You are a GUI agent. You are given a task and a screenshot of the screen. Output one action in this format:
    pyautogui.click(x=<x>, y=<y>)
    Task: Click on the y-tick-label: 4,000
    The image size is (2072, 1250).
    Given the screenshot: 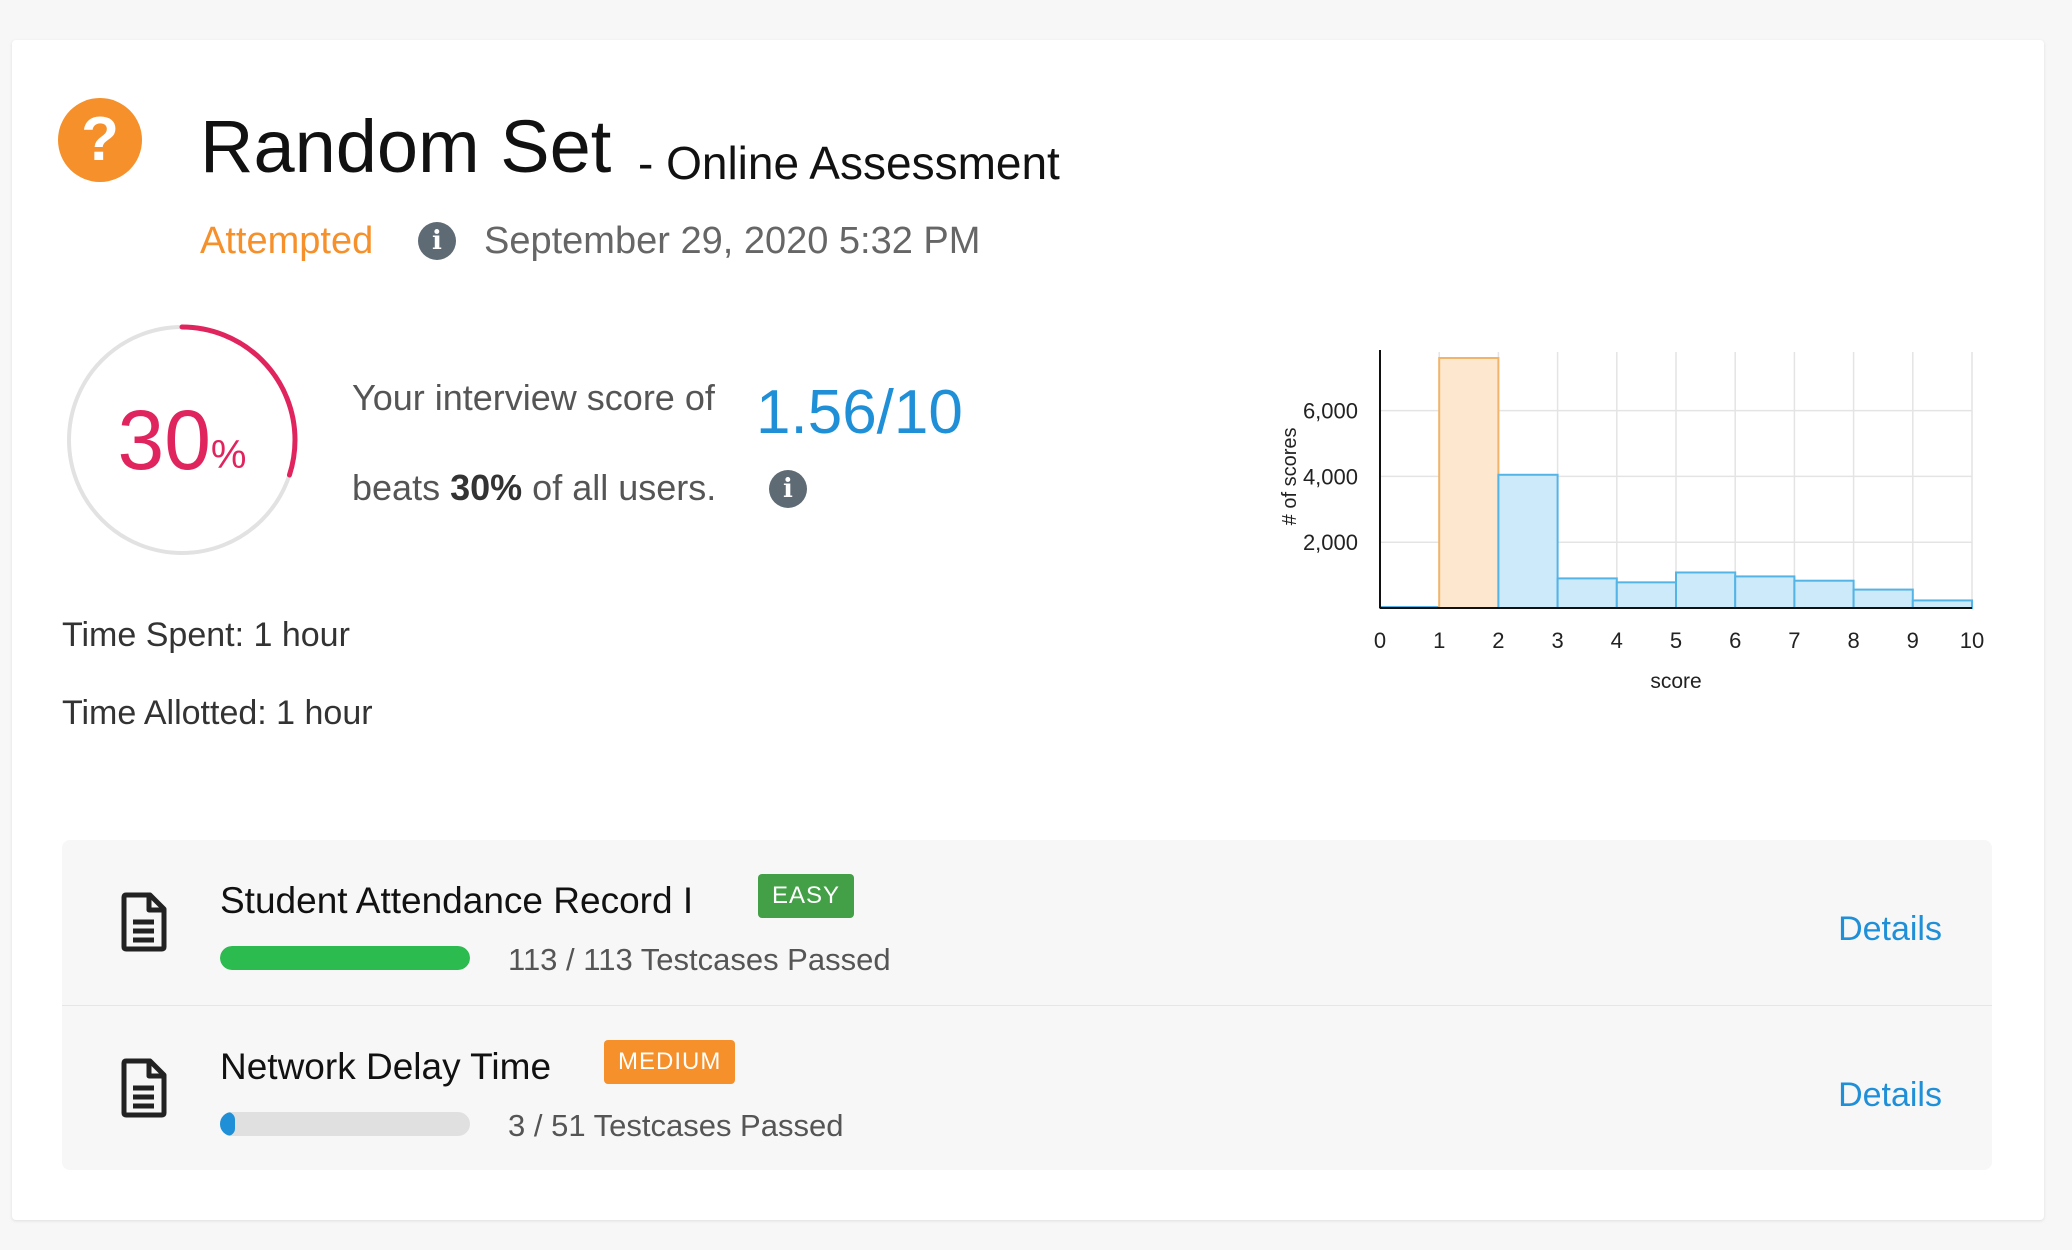 What is the action you would take?
    pyautogui.click(x=1330, y=476)
    